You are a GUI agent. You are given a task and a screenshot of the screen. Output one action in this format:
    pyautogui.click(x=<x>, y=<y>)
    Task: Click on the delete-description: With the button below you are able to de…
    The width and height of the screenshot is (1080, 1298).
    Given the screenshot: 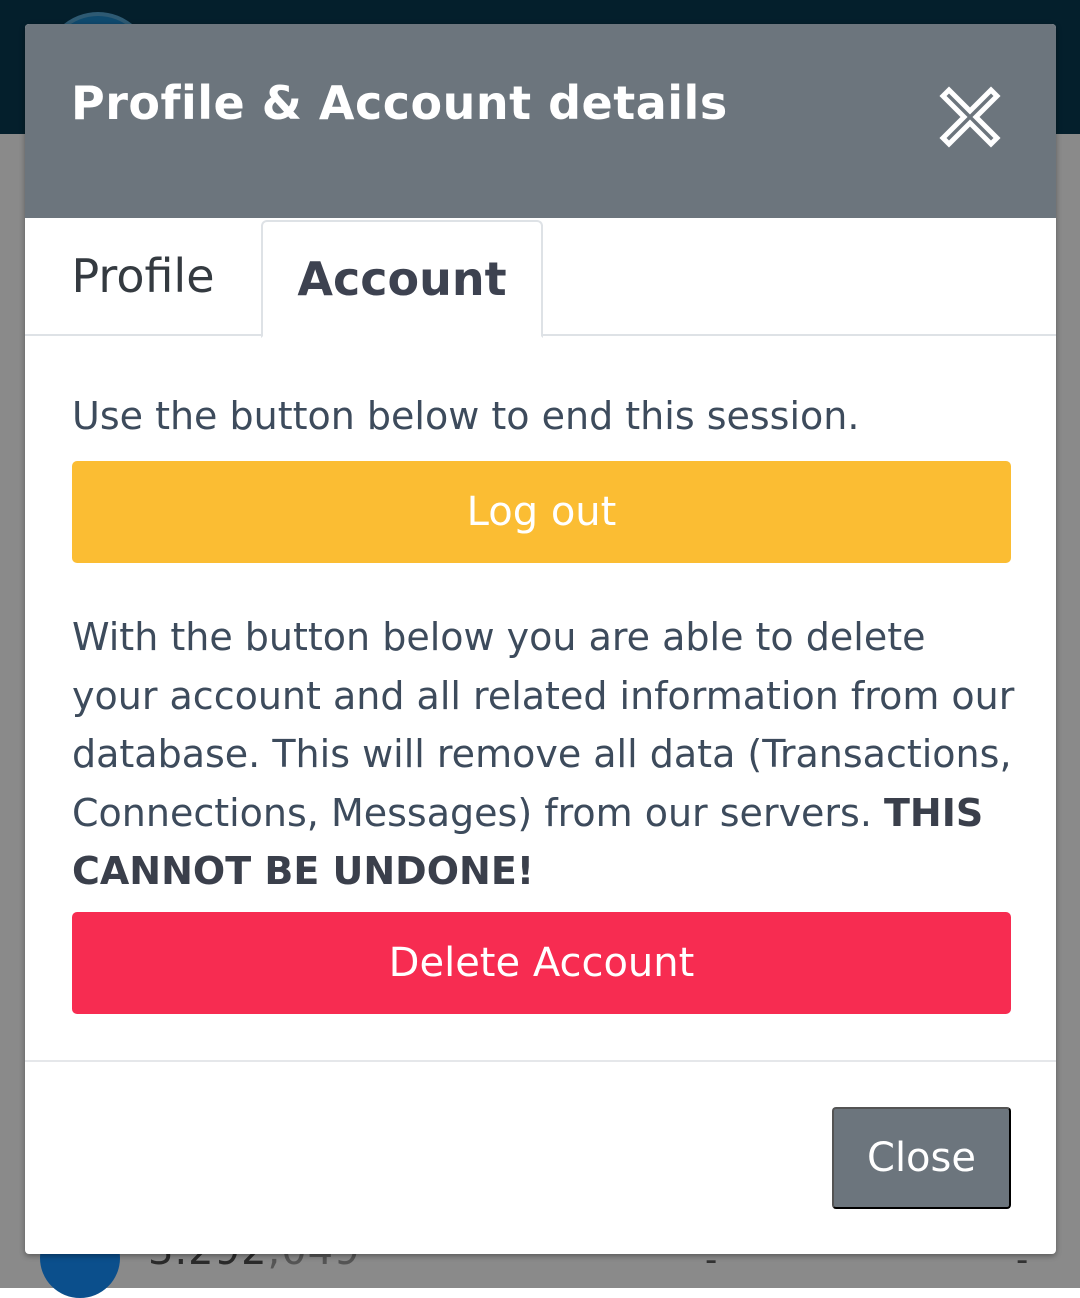 What is the action you would take?
    pyautogui.click(x=543, y=725)
    